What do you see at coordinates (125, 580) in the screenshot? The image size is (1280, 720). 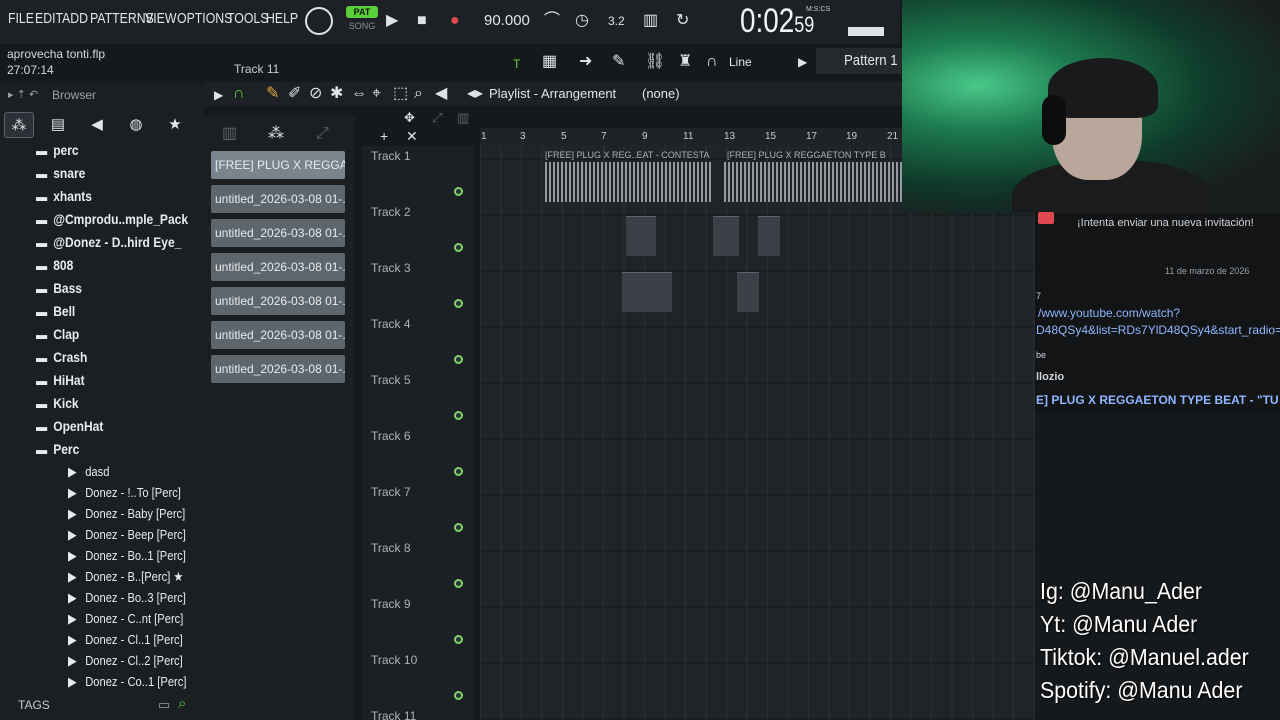 I see `browser-file-item: ▶ Donez - B..[Perc] ★` at bounding box center [125, 580].